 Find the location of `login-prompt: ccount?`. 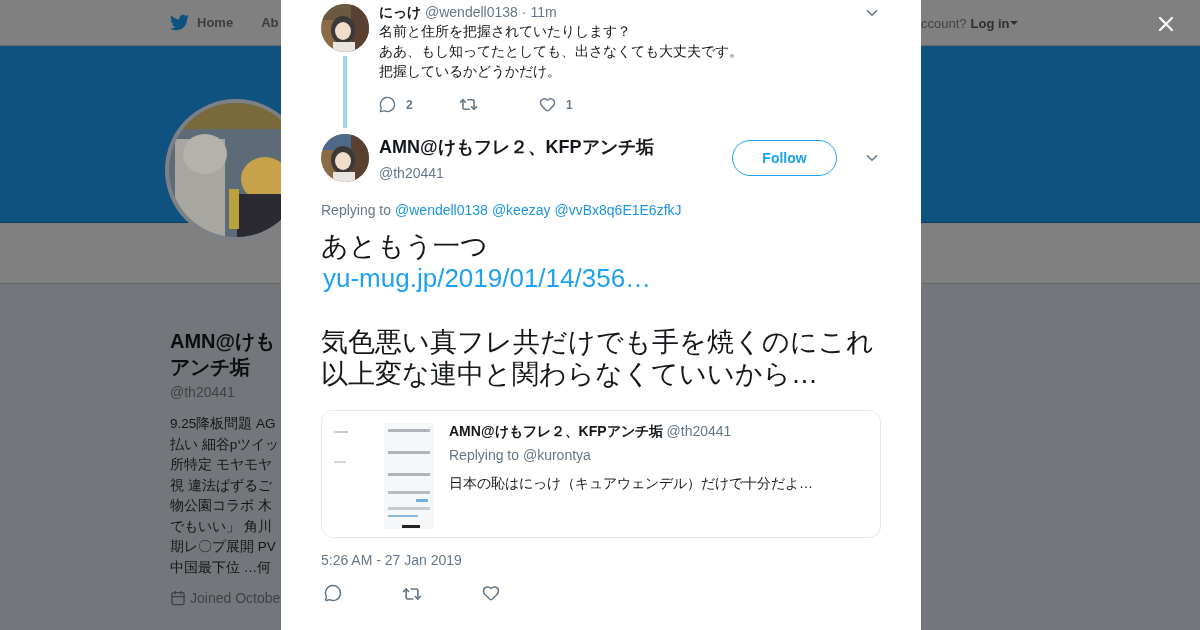

login-prompt: ccount? is located at coordinates (944, 23).